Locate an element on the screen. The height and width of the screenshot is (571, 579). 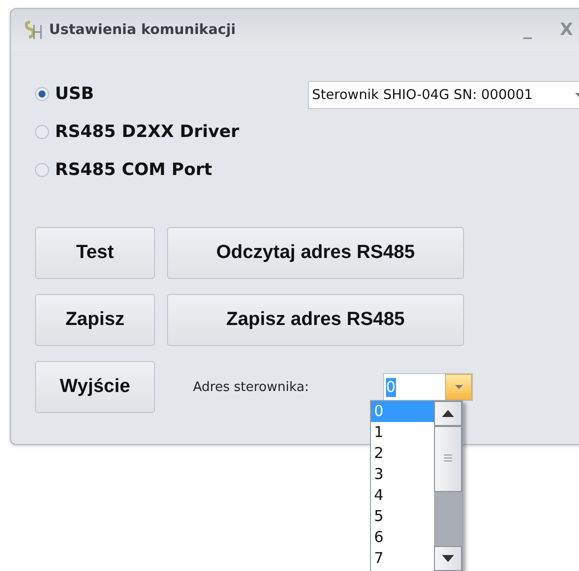
scroll-up-button is located at coordinates (448, 413).